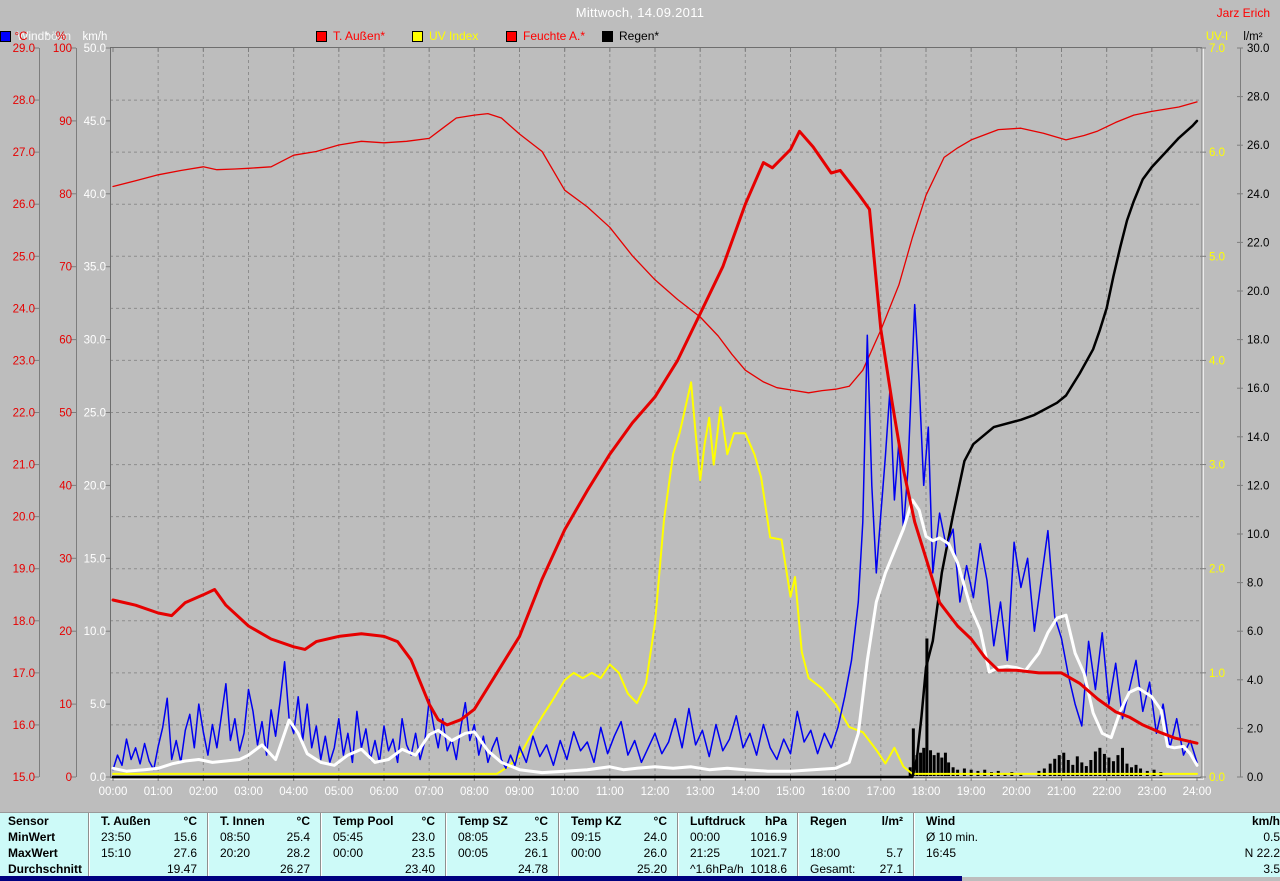 This screenshot has height=881, width=1280. Describe the element at coordinates (248, 792) in the screenshot. I see `svg-text: 03:00` at that location.